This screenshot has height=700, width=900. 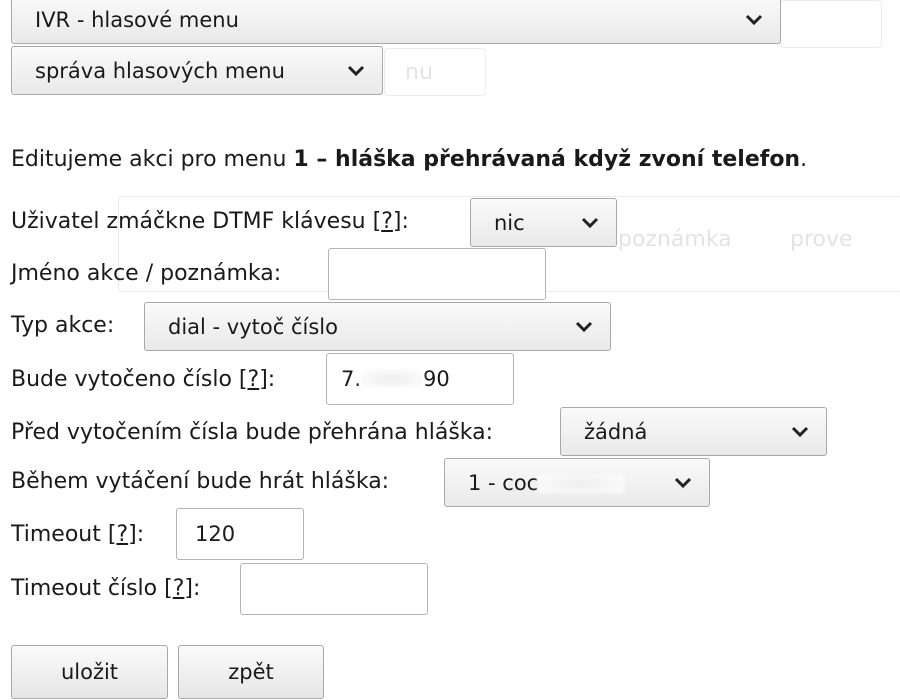 What do you see at coordinates (89, 672) in the screenshot?
I see `save-button: uložit` at bounding box center [89, 672].